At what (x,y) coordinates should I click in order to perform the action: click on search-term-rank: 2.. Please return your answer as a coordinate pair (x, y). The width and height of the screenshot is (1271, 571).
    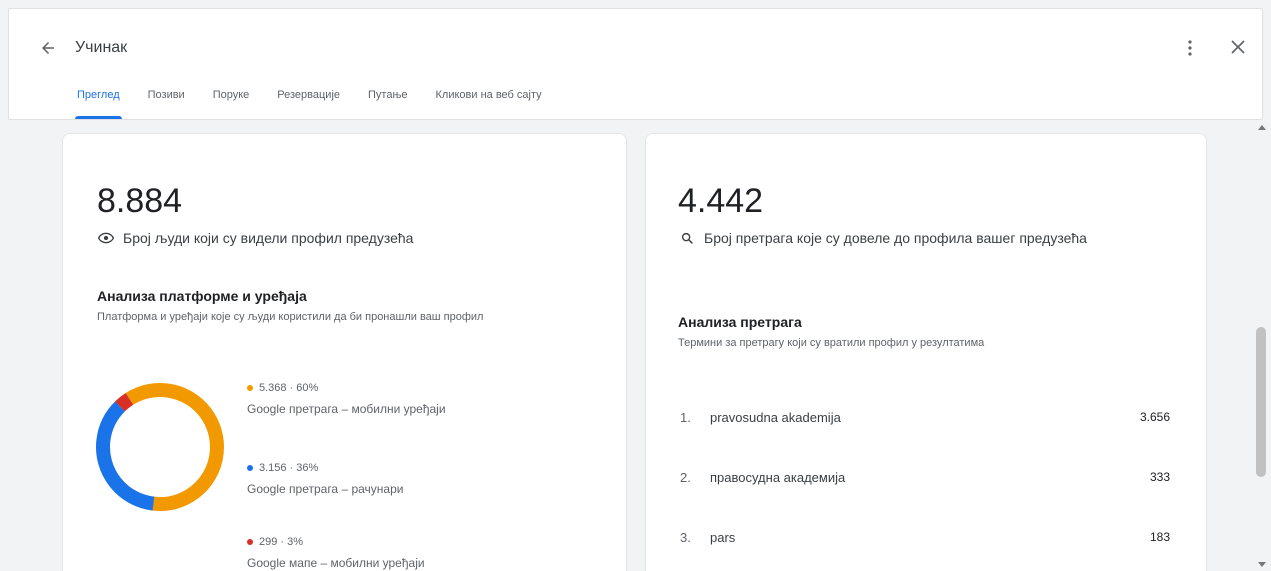
    Looking at the image, I should click on (685, 477).